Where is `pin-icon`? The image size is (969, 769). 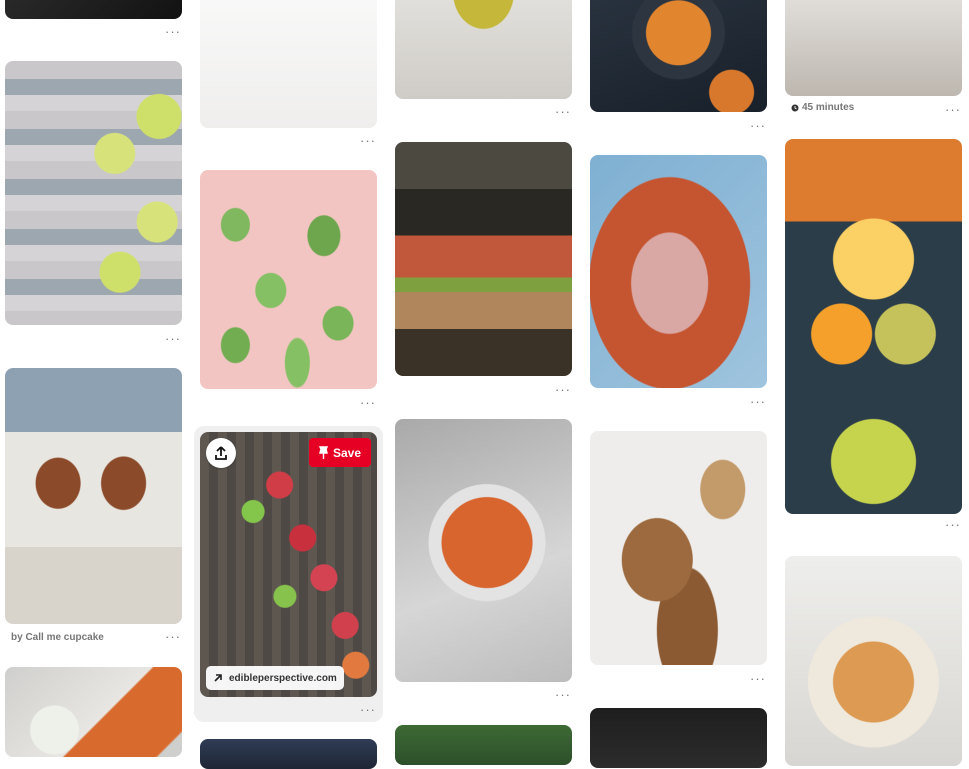 pin-icon is located at coordinates (323, 452).